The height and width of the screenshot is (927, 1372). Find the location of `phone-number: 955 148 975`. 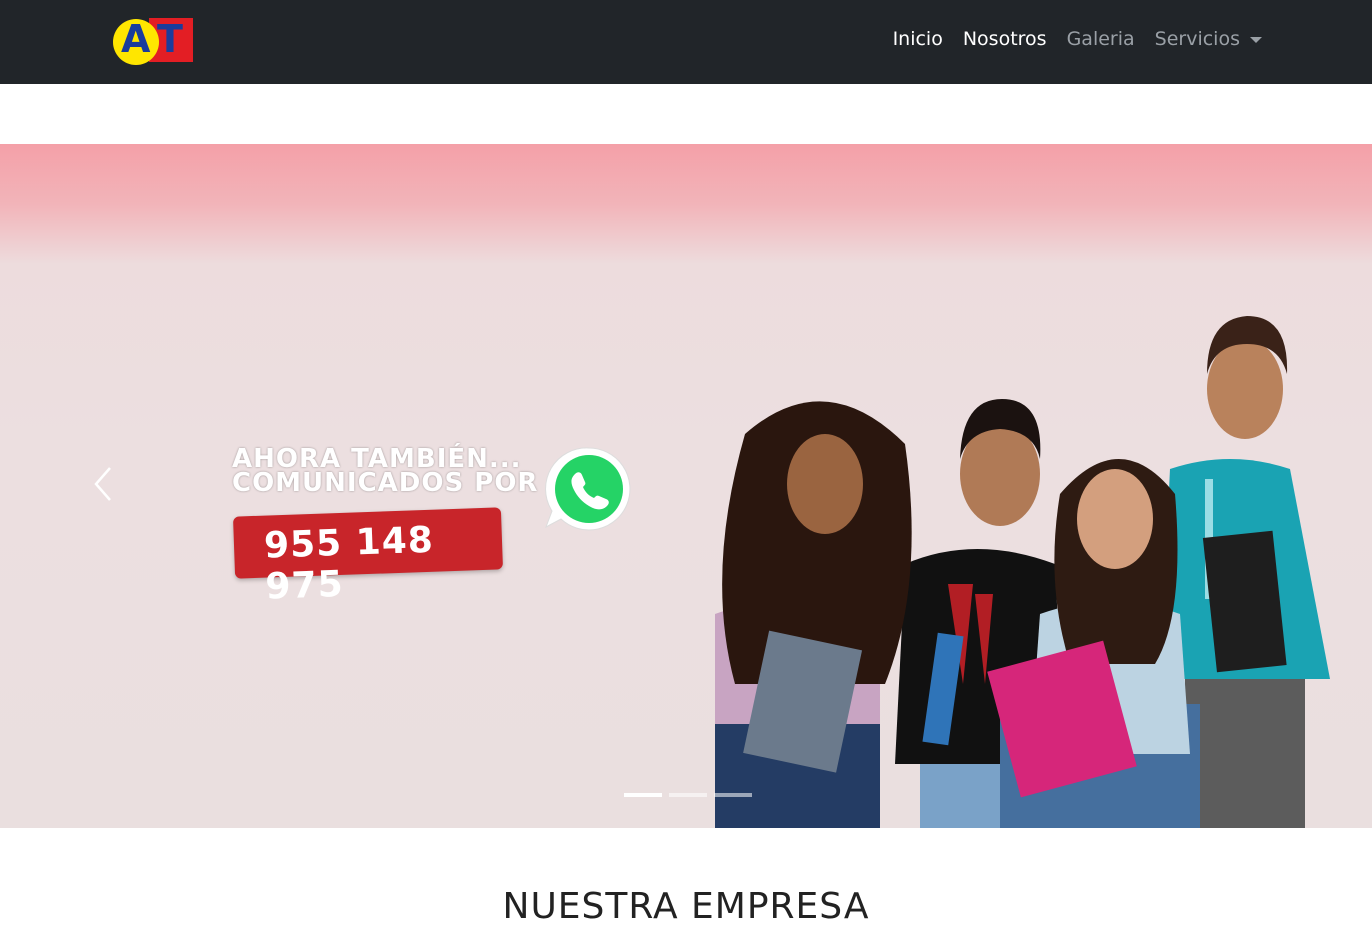

phone-number: 955 148 975 is located at coordinates (349, 563).